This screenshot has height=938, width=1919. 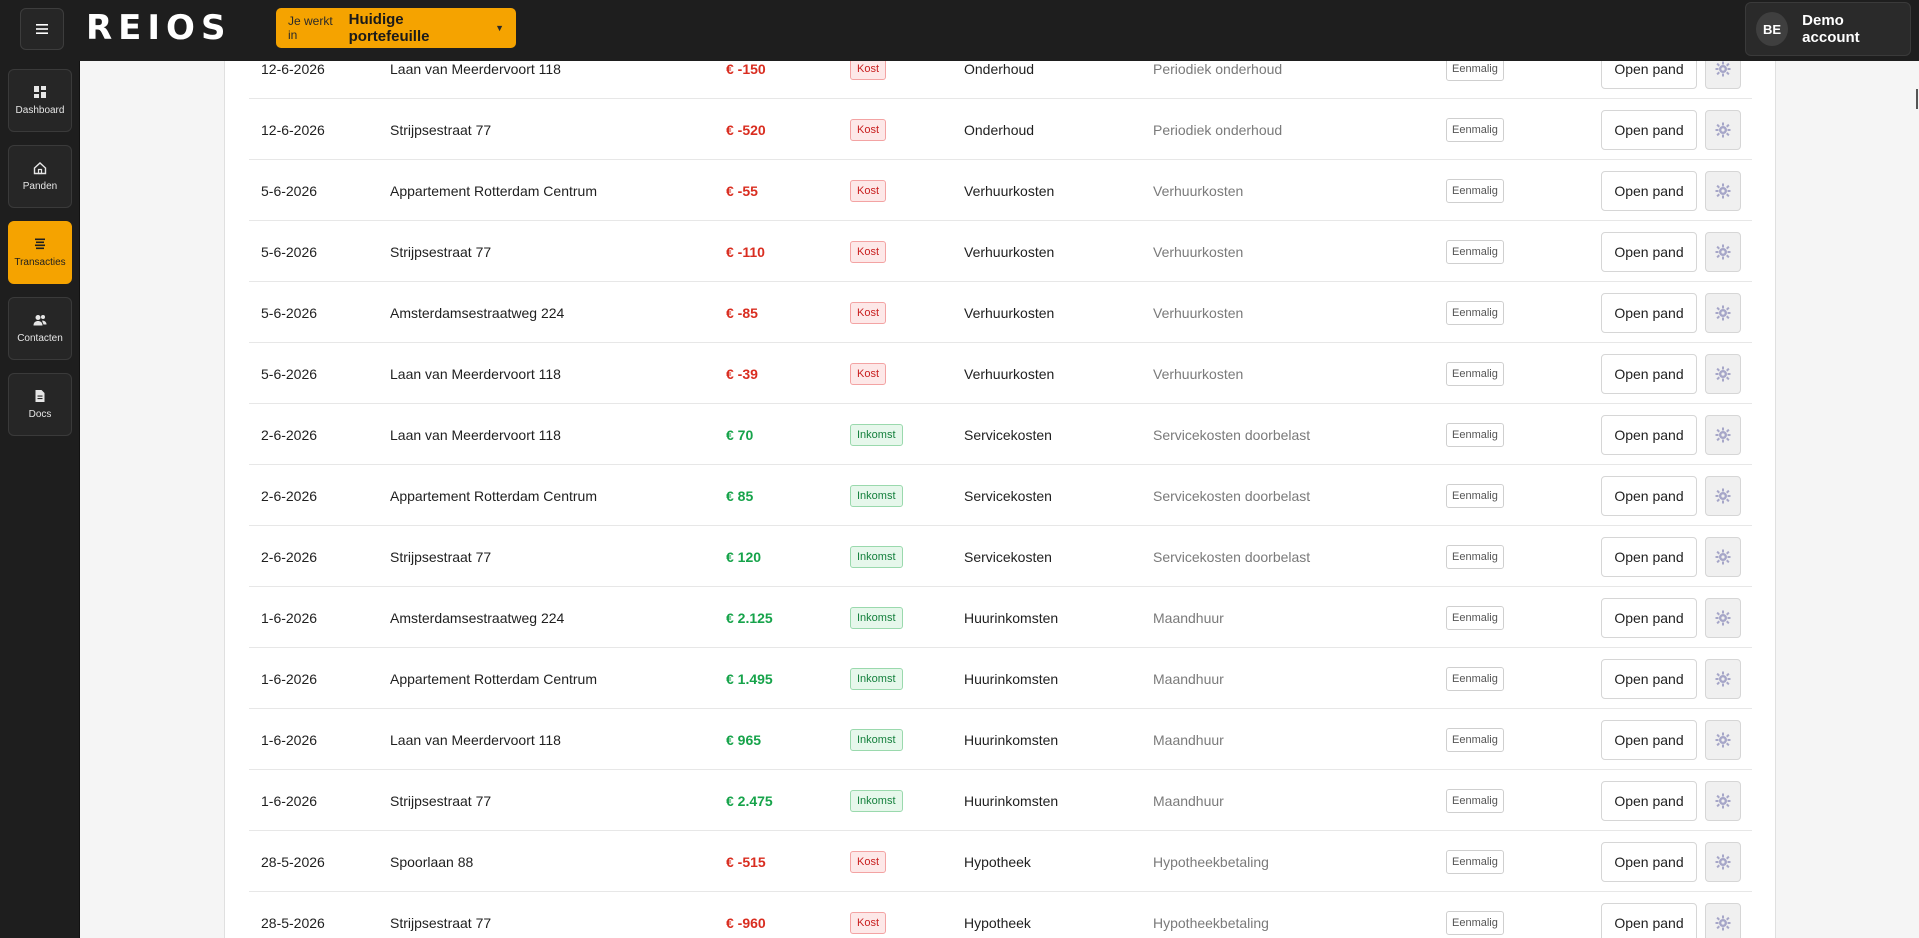 What do you see at coordinates (1232, 556) in the screenshot?
I see `subcategory-cell: Servicekosten doorbelast` at bounding box center [1232, 556].